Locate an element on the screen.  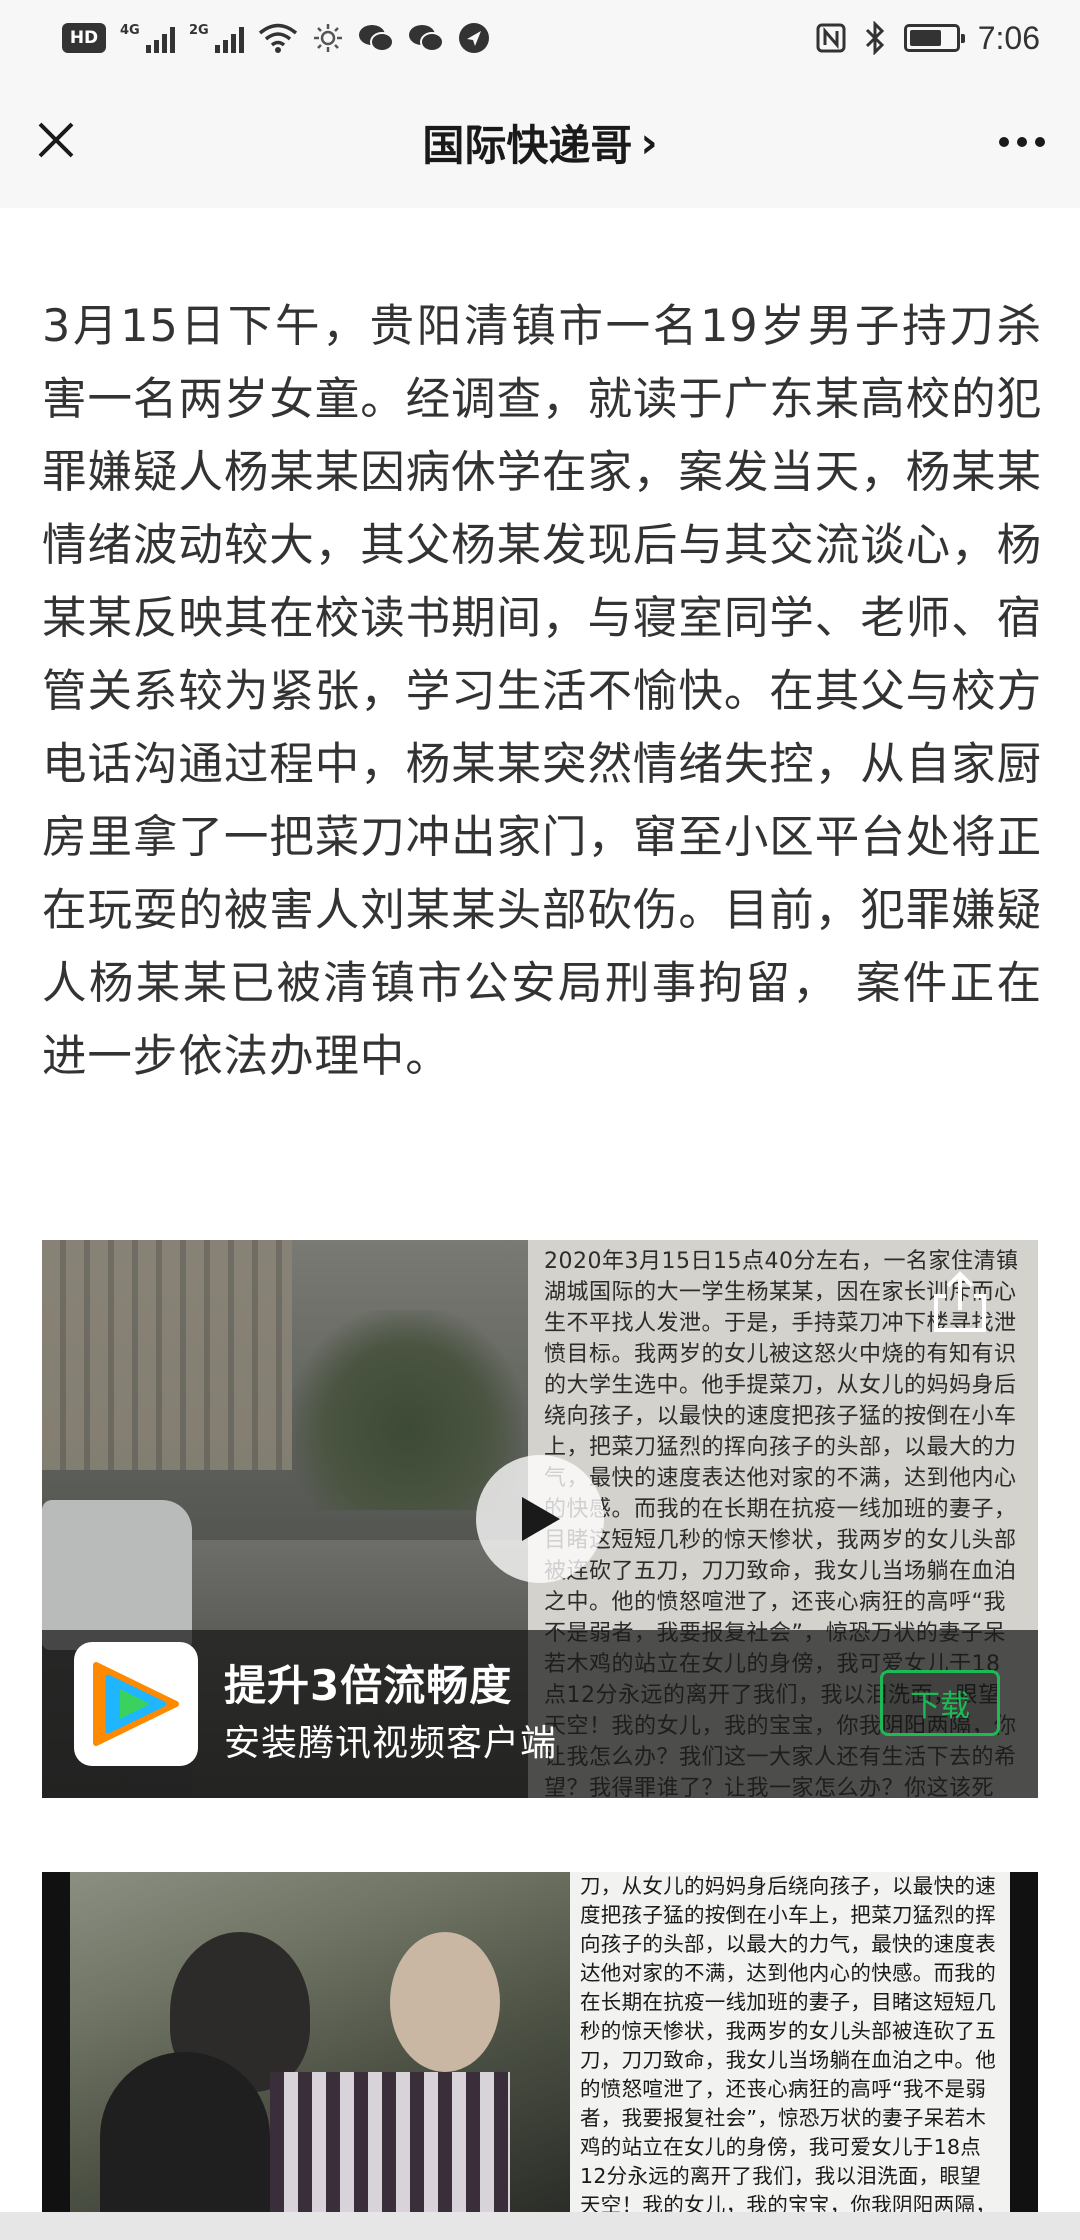
status-bar: HD 4G 2G 7:06 is located at coordinates (540, 38).